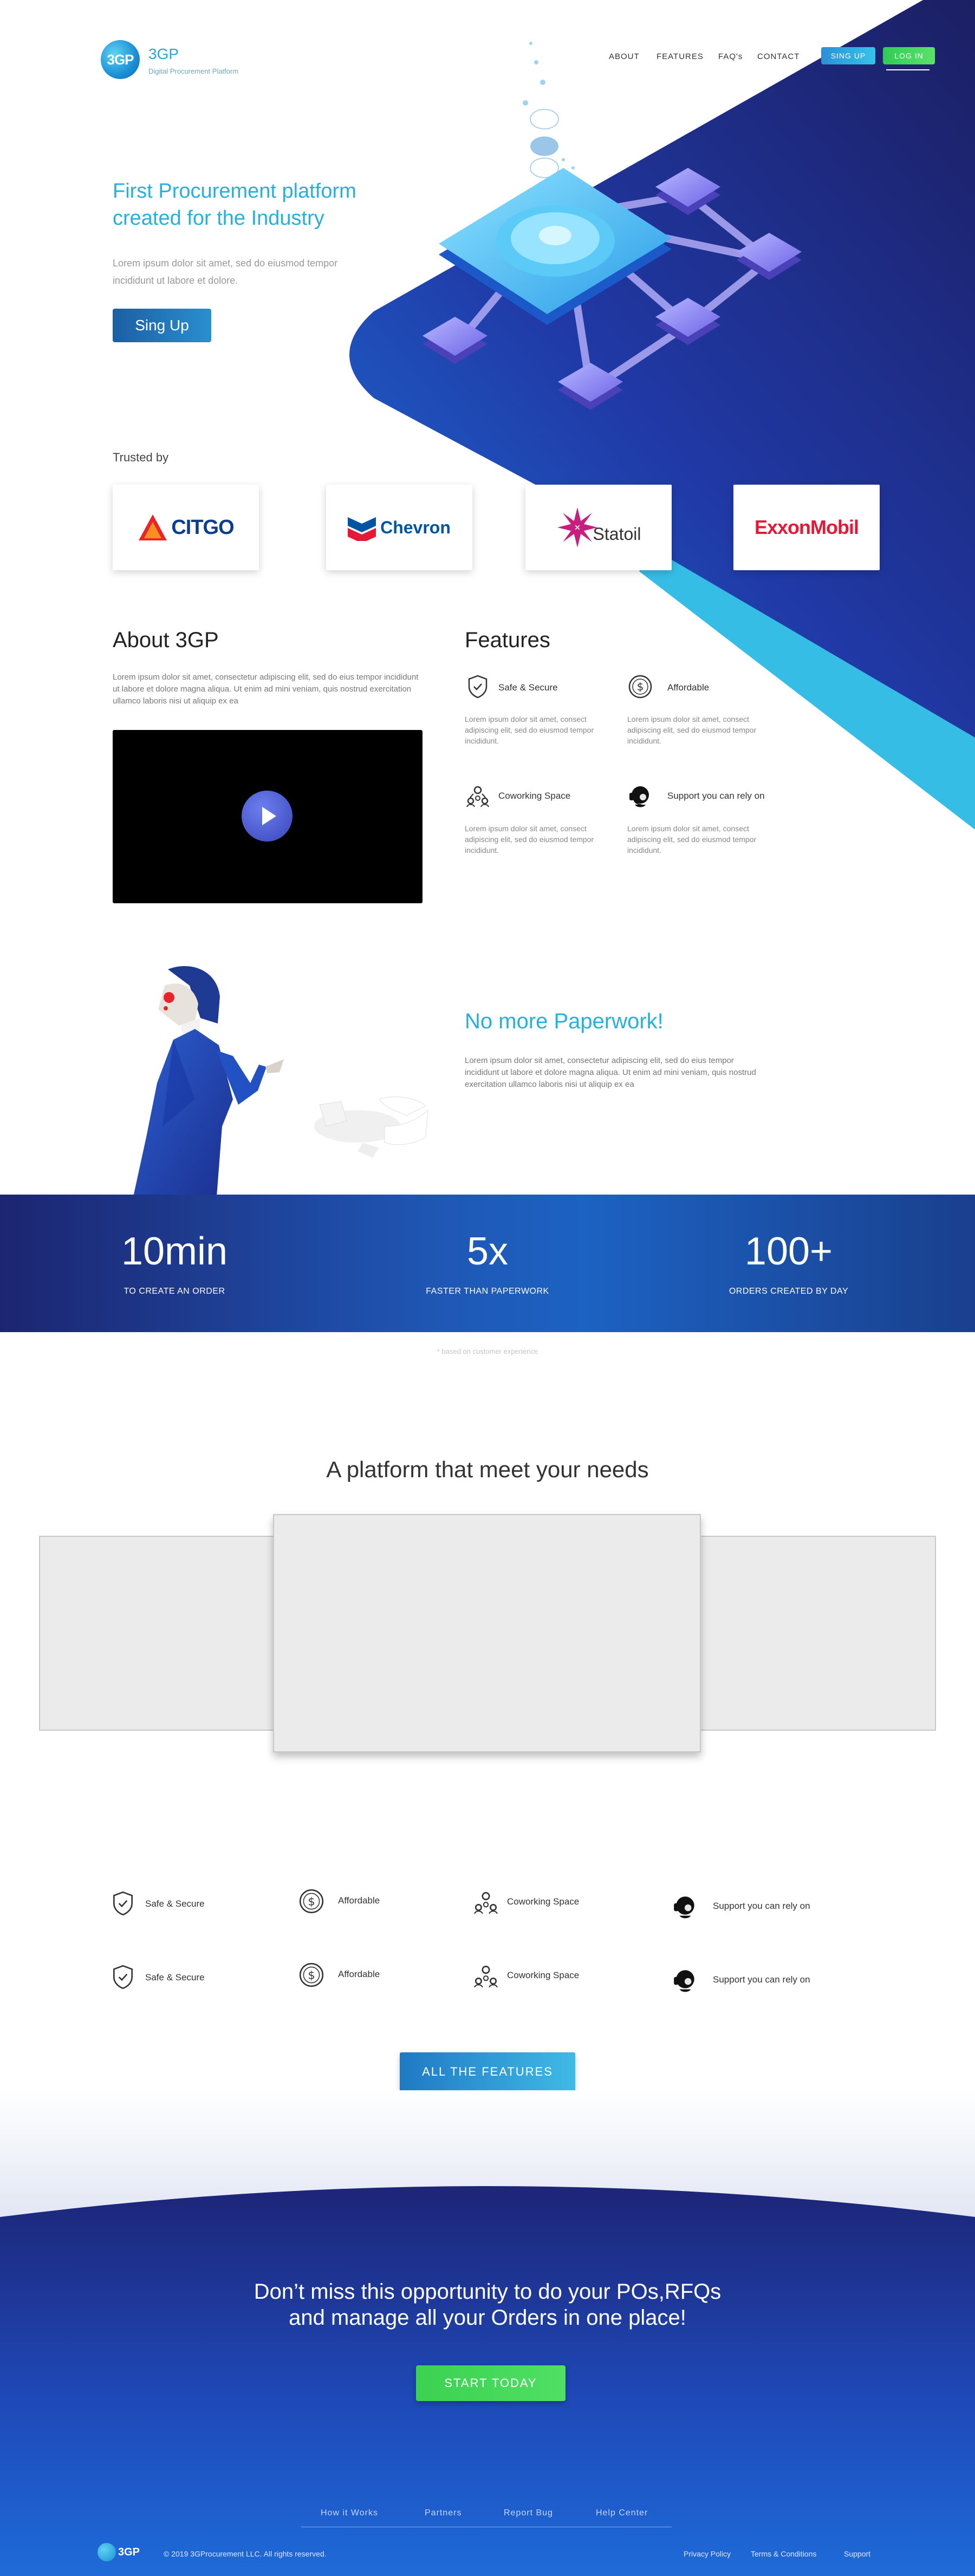 The width and height of the screenshot is (975, 2576). Describe the element at coordinates (543, 1975) in the screenshot. I see `grid-label-coworking-2: Coworking Space` at that location.